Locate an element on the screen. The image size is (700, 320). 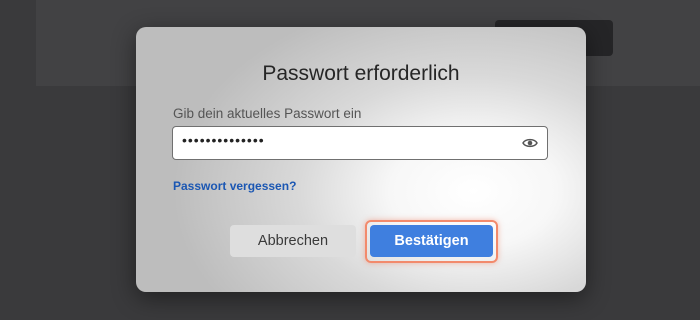
dialog-title: Passwort erforderlich is located at coordinates (361, 73).